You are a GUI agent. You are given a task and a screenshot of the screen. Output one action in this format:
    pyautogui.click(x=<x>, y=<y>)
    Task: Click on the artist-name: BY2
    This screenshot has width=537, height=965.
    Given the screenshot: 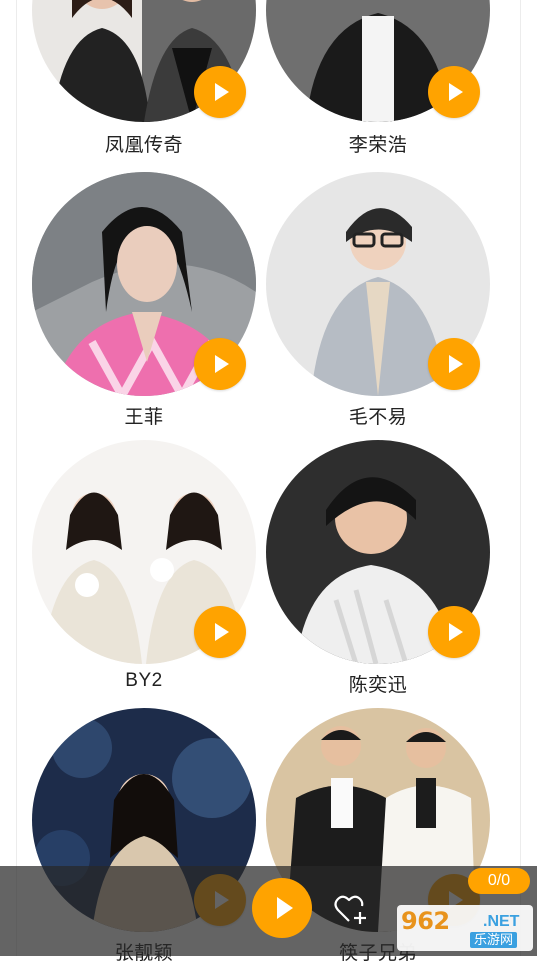 What is the action you would take?
    pyautogui.click(x=144, y=680)
    